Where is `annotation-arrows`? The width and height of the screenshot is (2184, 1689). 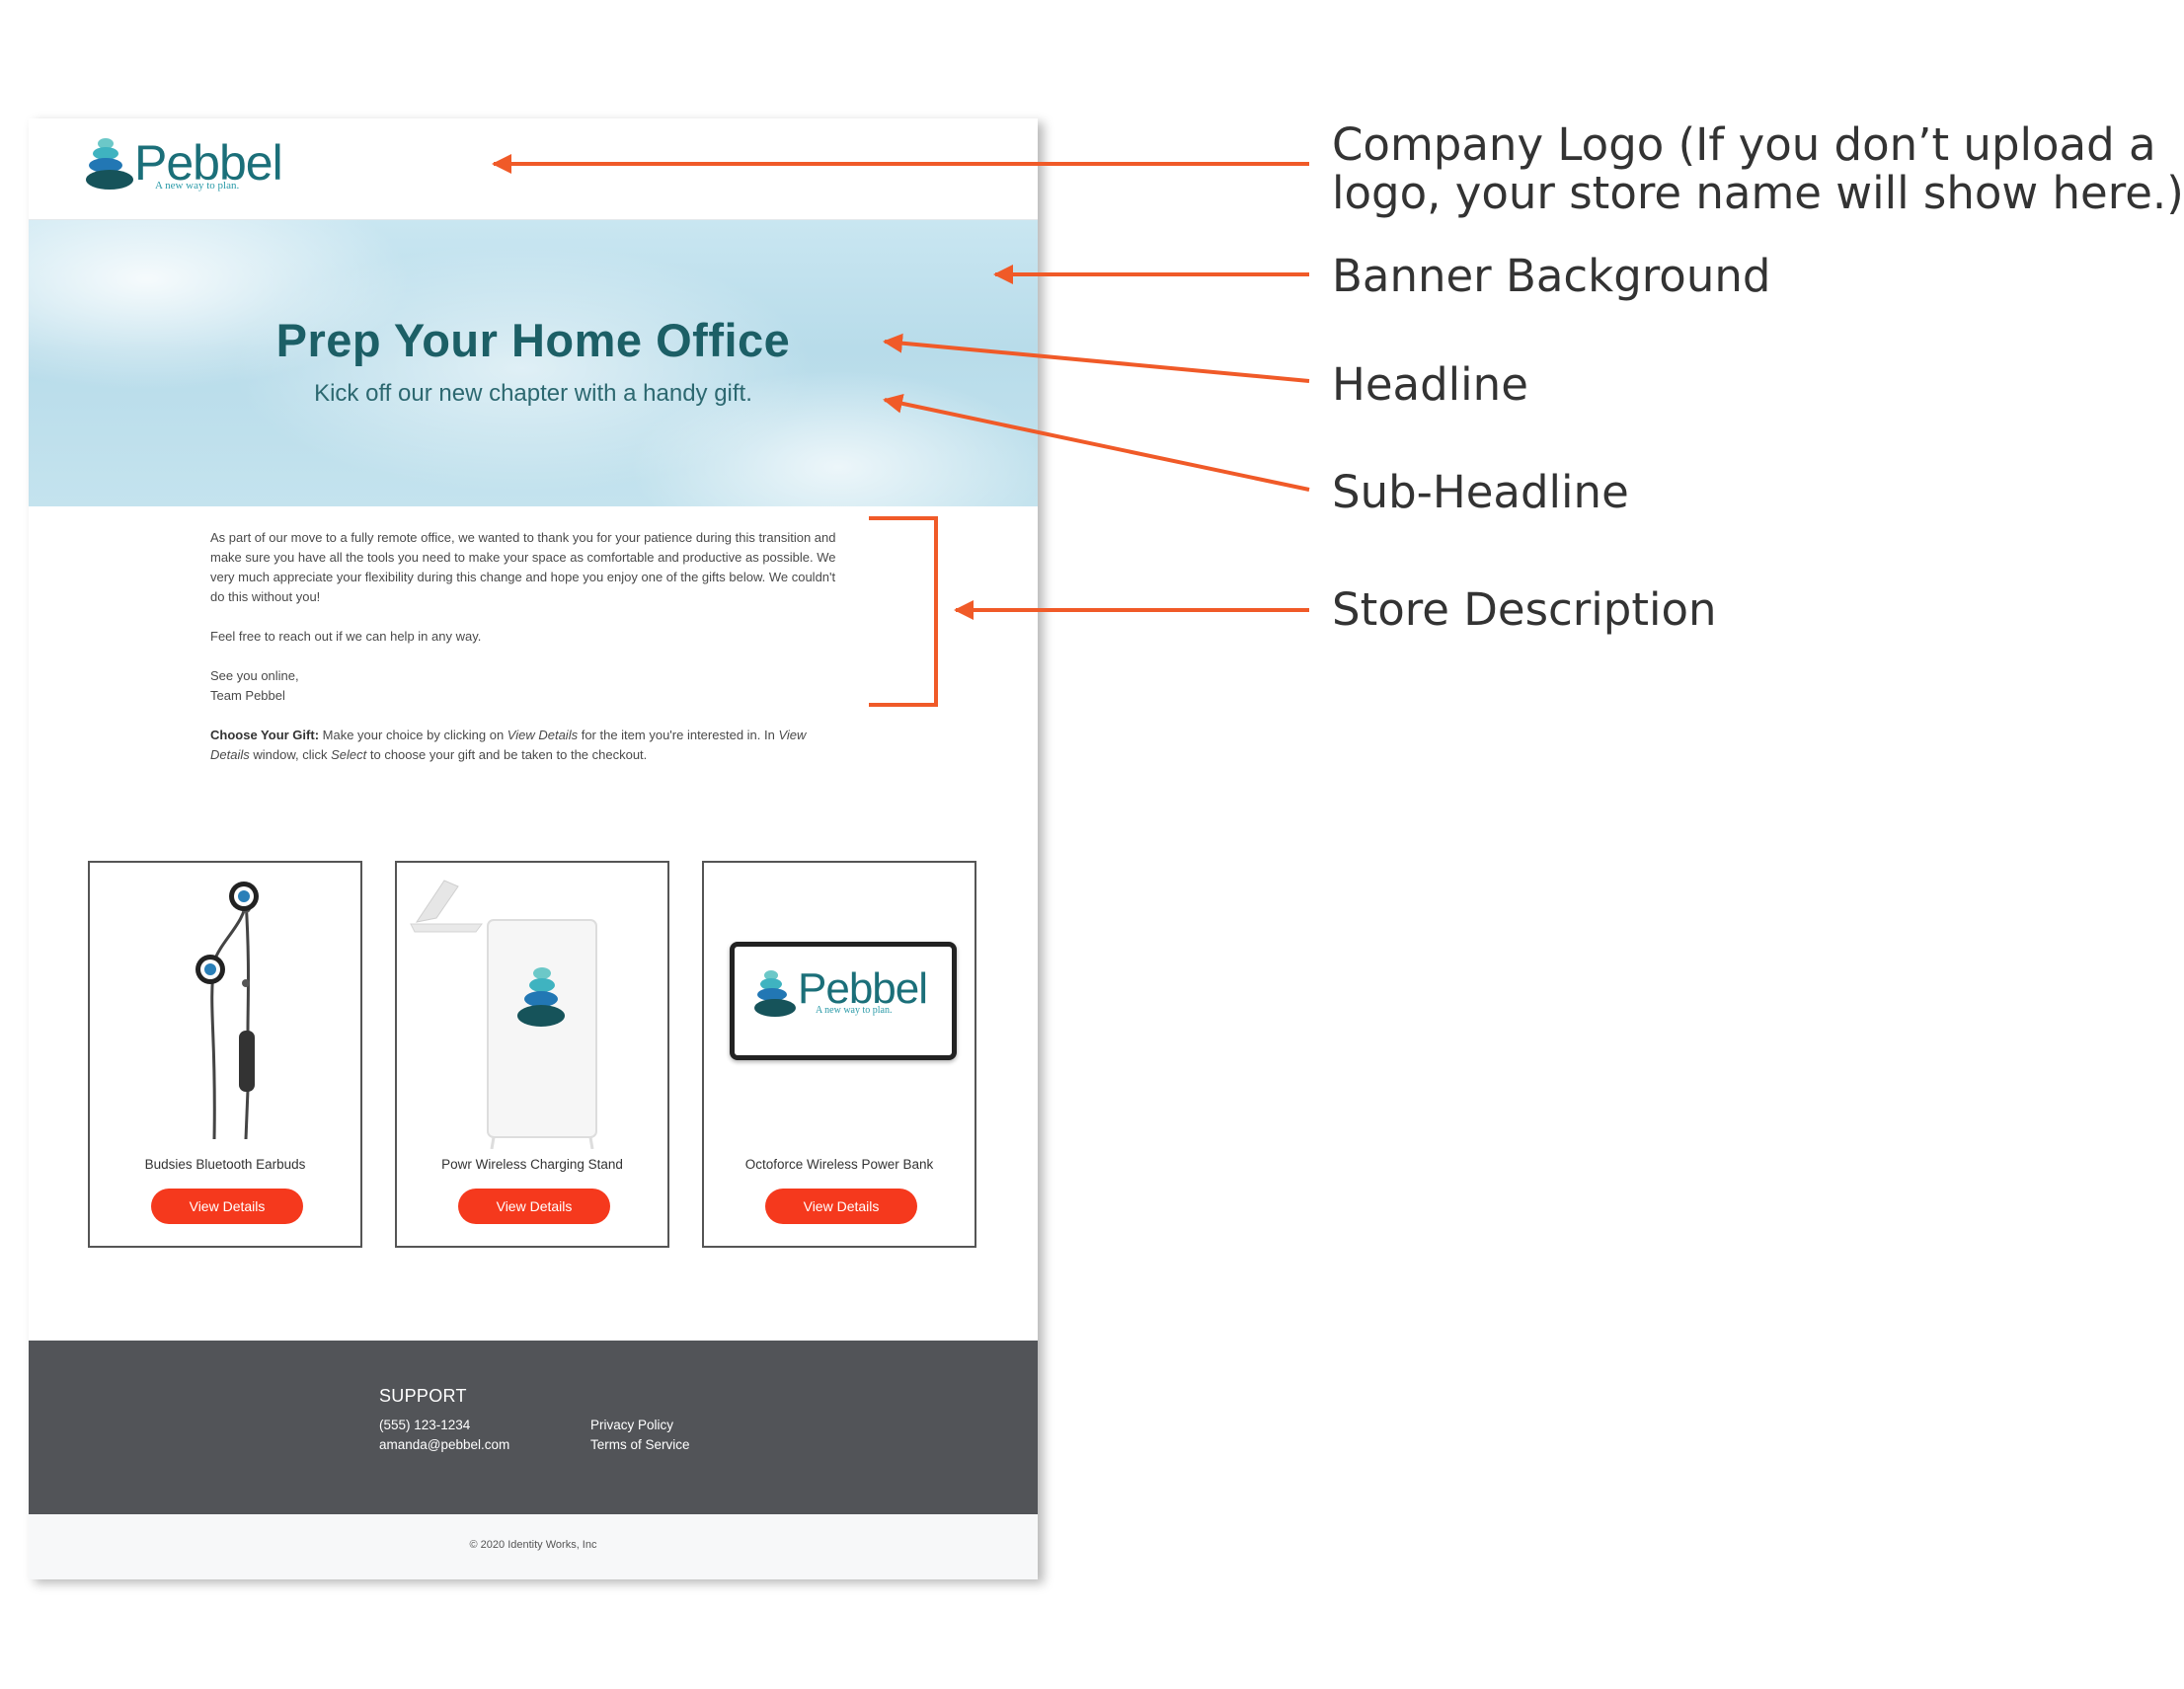
annotation-arrows is located at coordinates (901, 431).